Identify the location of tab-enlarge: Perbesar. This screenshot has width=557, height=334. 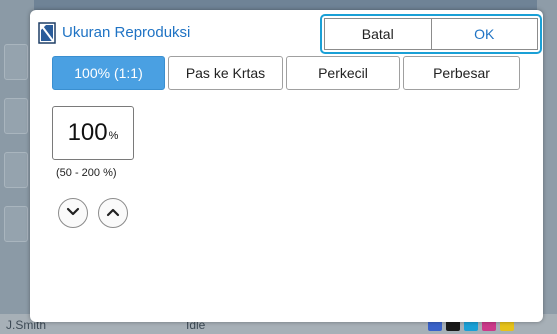
(461, 73).